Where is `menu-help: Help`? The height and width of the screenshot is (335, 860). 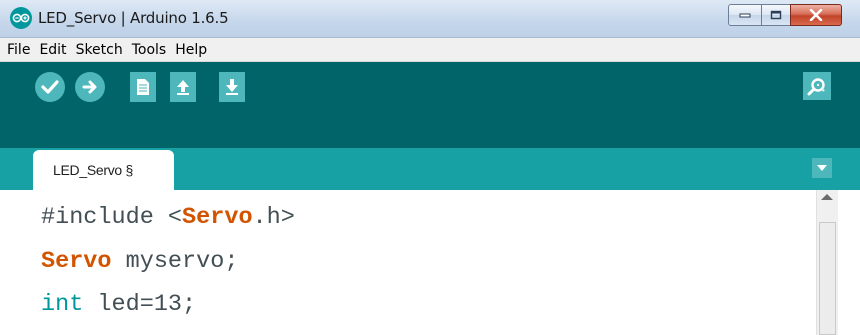 menu-help: Help is located at coordinates (191, 50).